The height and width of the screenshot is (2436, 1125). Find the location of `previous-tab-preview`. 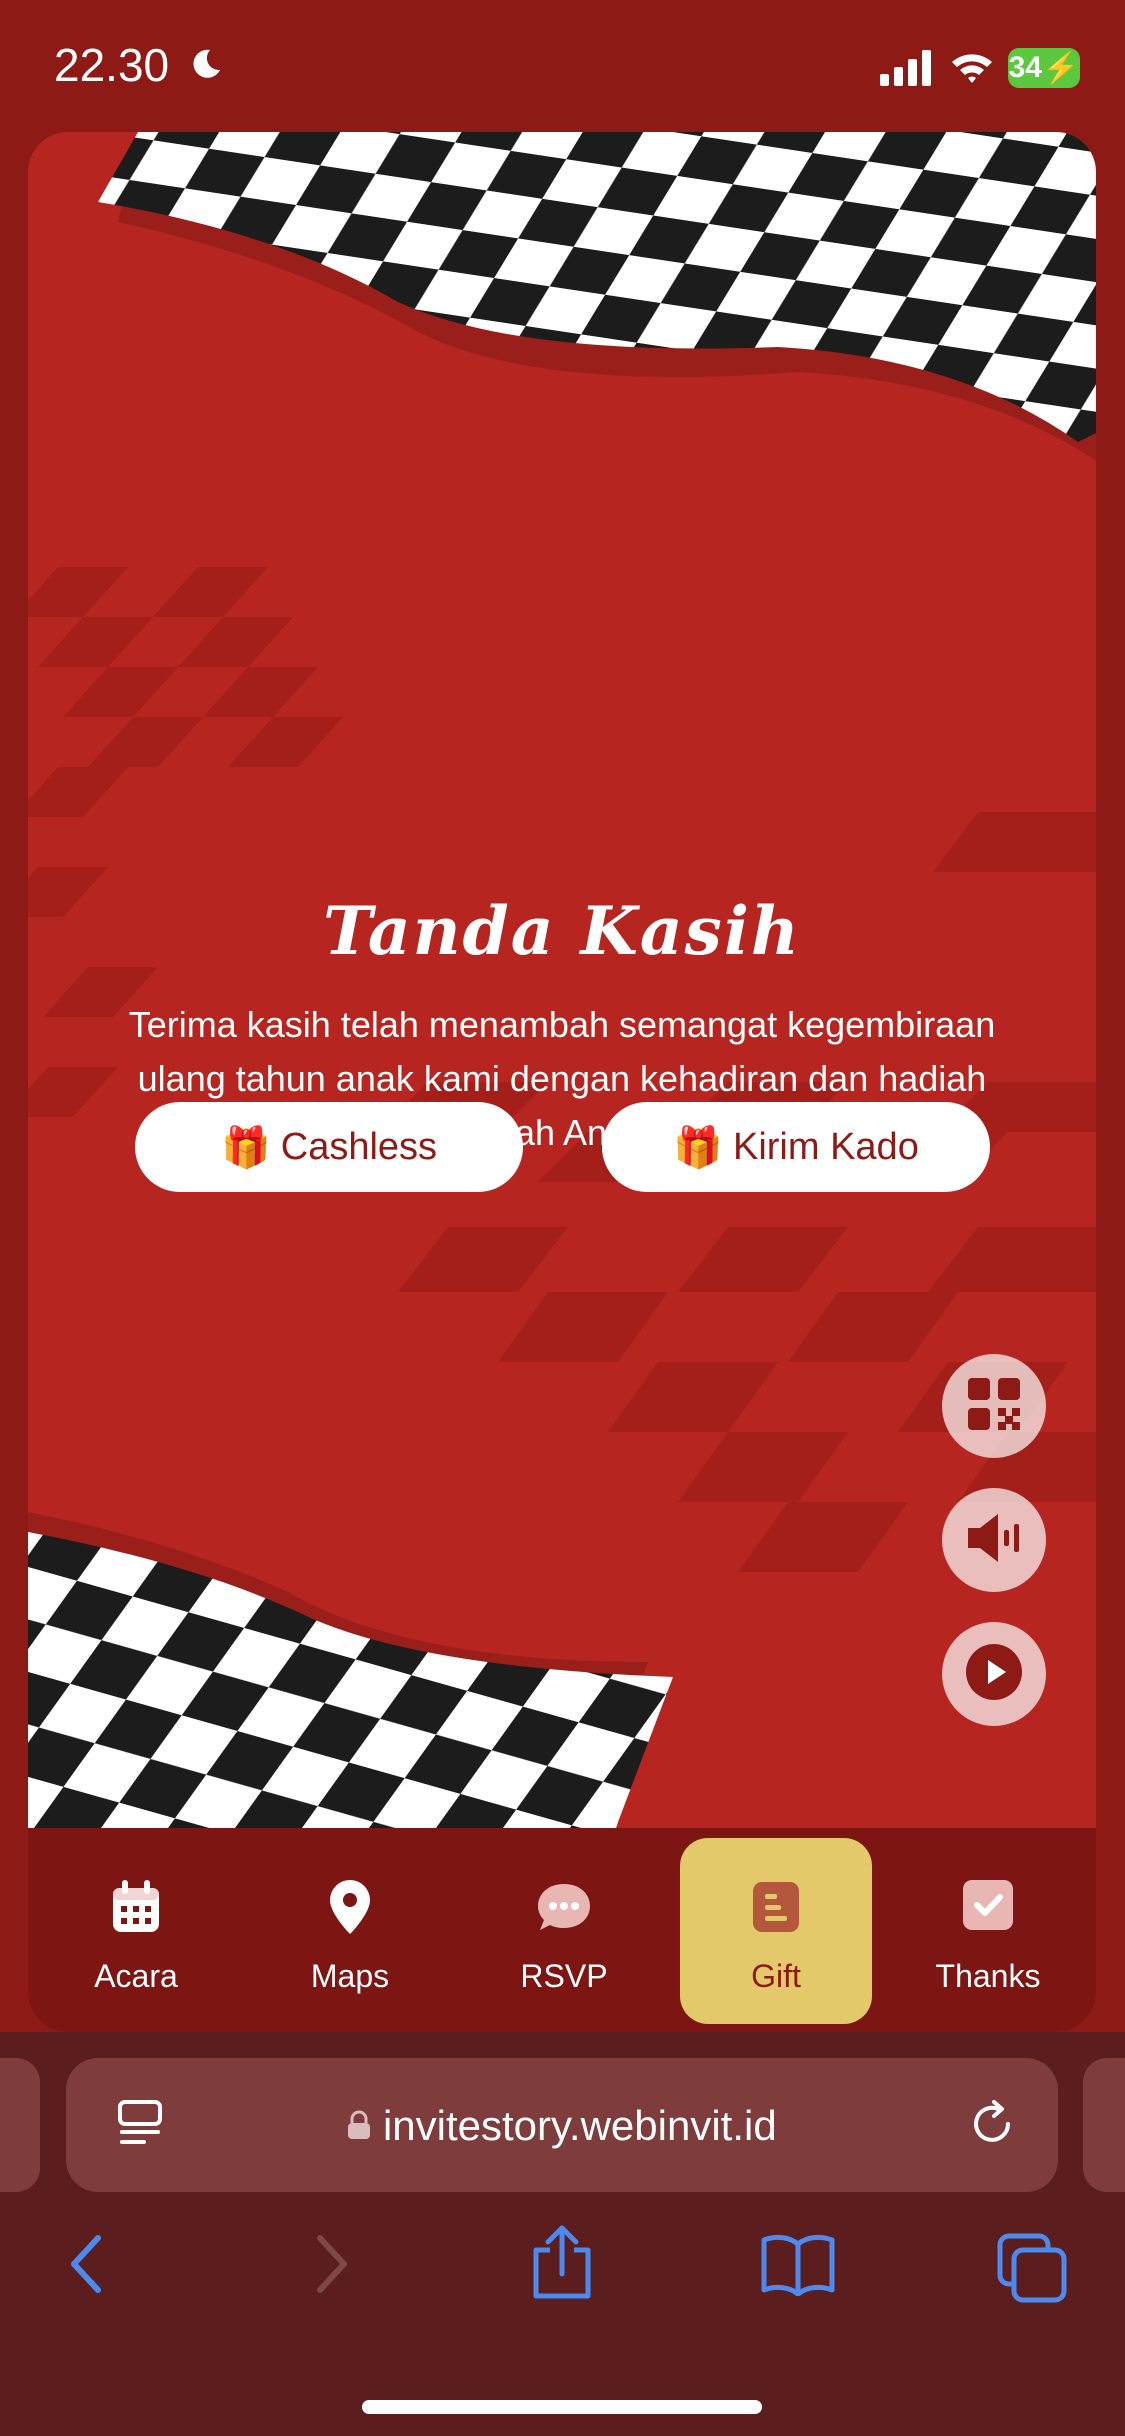

previous-tab-preview is located at coordinates (20, 2125).